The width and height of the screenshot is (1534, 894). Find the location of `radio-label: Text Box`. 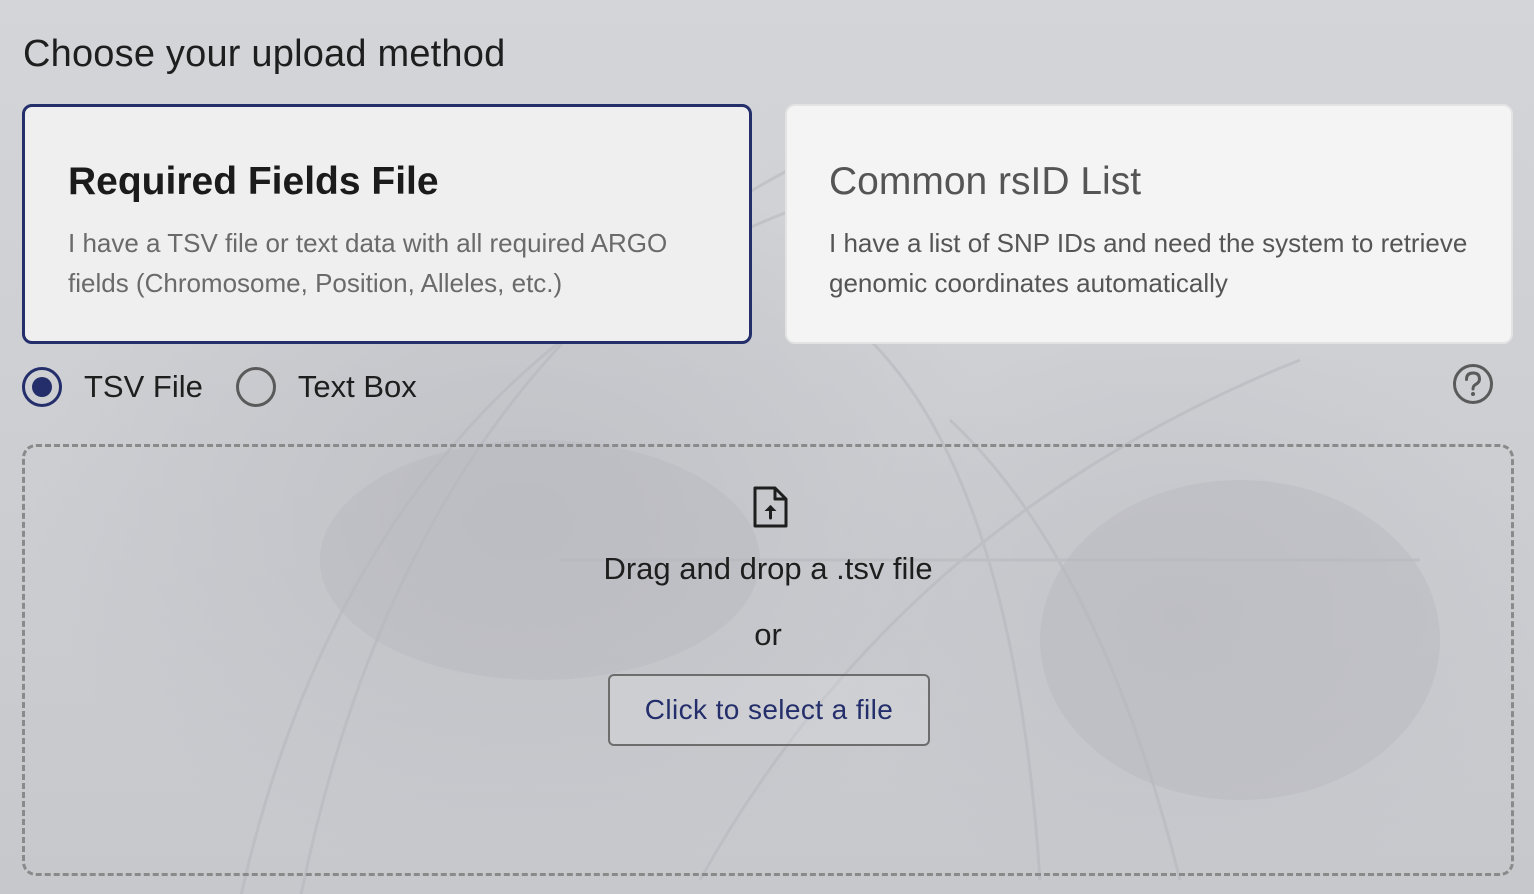

radio-label: Text Box is located at coordinates (357, 386).